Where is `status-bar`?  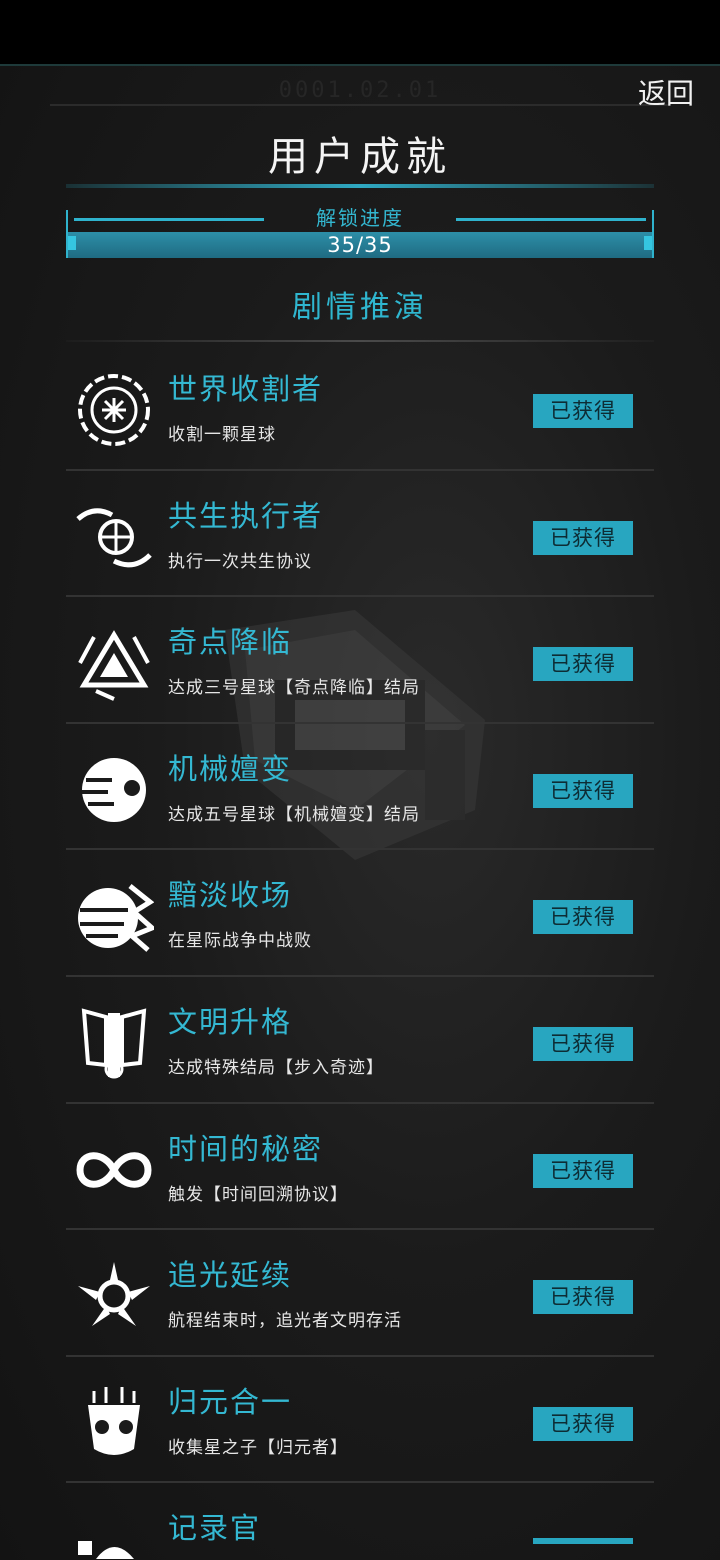 status-bar is located at coordinates (360, 32).